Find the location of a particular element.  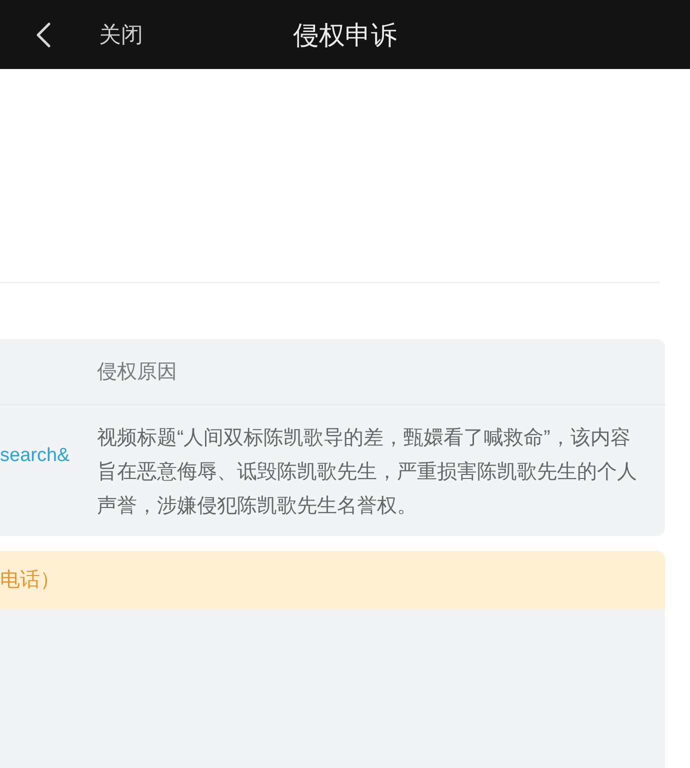

page-title: 侵权申诉 is located at coordinates (345, 35).